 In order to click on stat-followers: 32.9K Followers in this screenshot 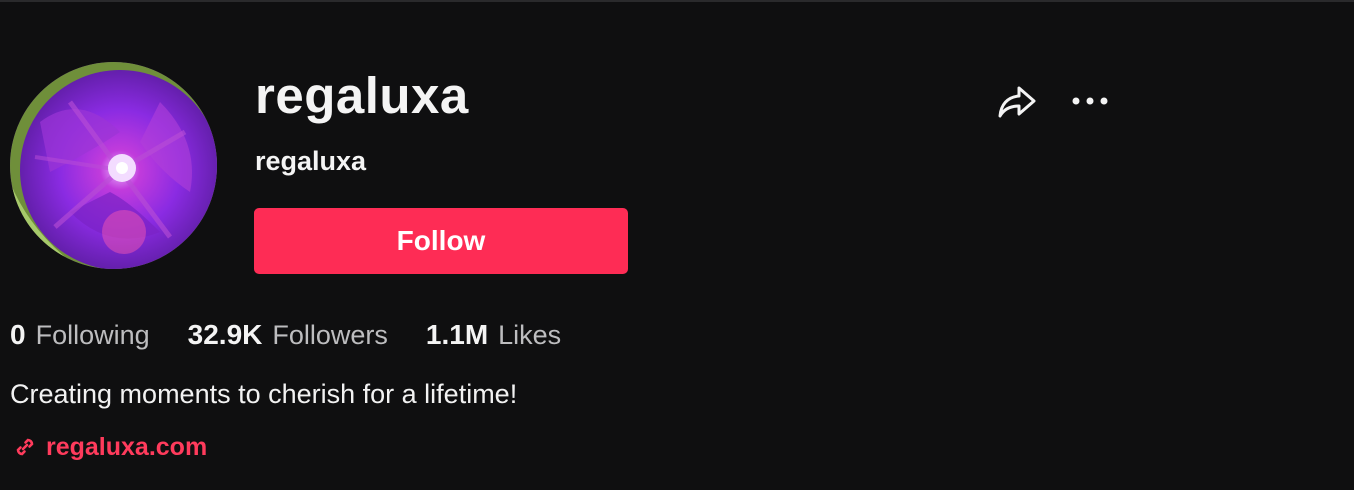, I will do `click(288, 335)`.